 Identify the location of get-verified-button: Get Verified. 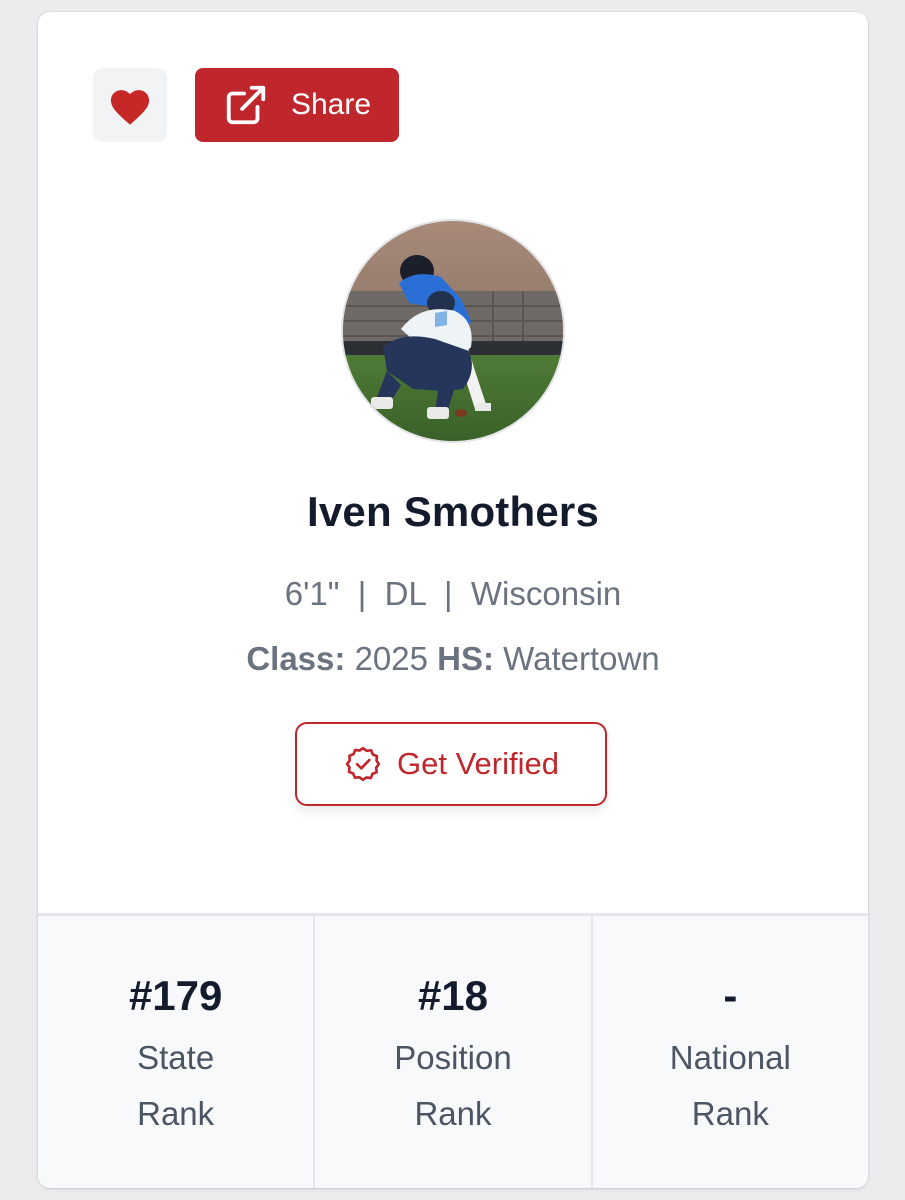
(451, 764).